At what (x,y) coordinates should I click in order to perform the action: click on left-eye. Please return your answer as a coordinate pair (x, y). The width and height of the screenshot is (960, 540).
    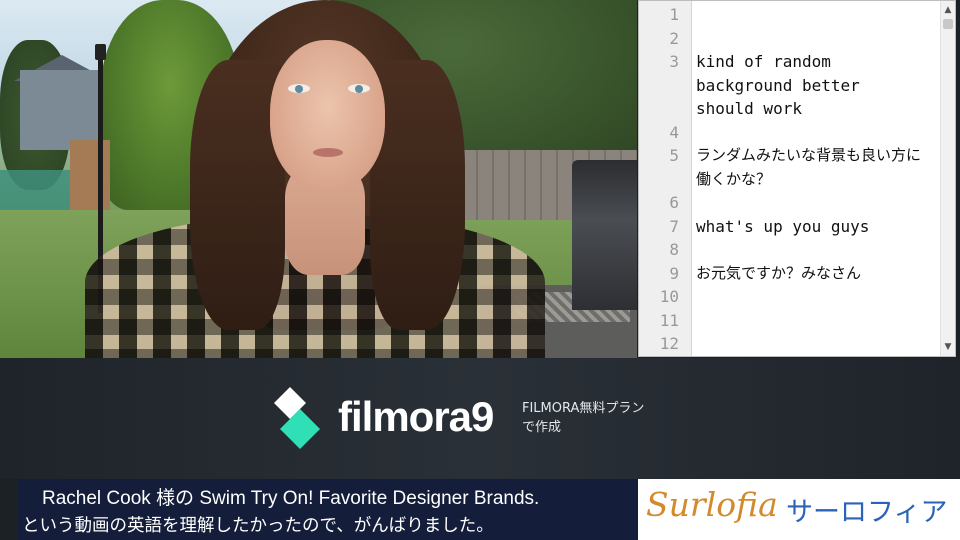
    Looking at the image, I should click on (299, 88).